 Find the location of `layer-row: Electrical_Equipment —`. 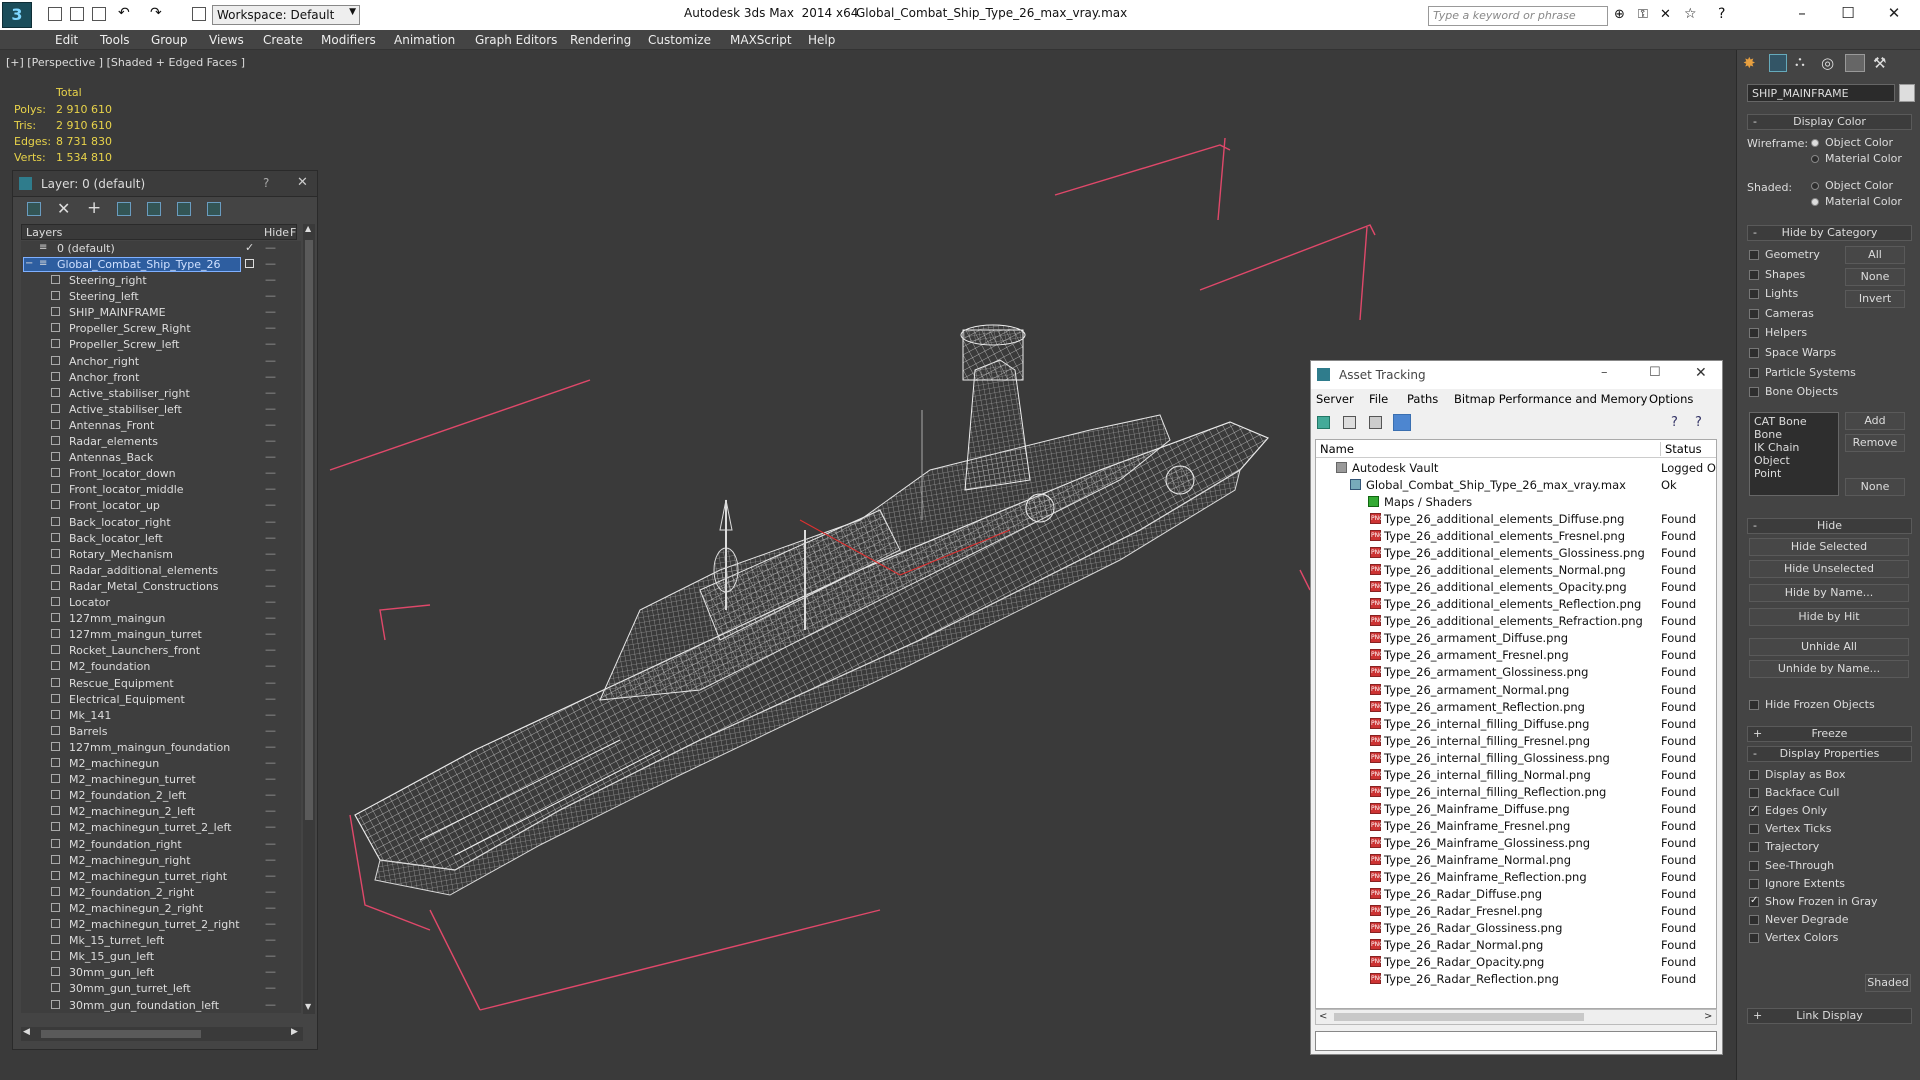

layer-row: Electrical_Equipment — is located at coordinates (161, 700).